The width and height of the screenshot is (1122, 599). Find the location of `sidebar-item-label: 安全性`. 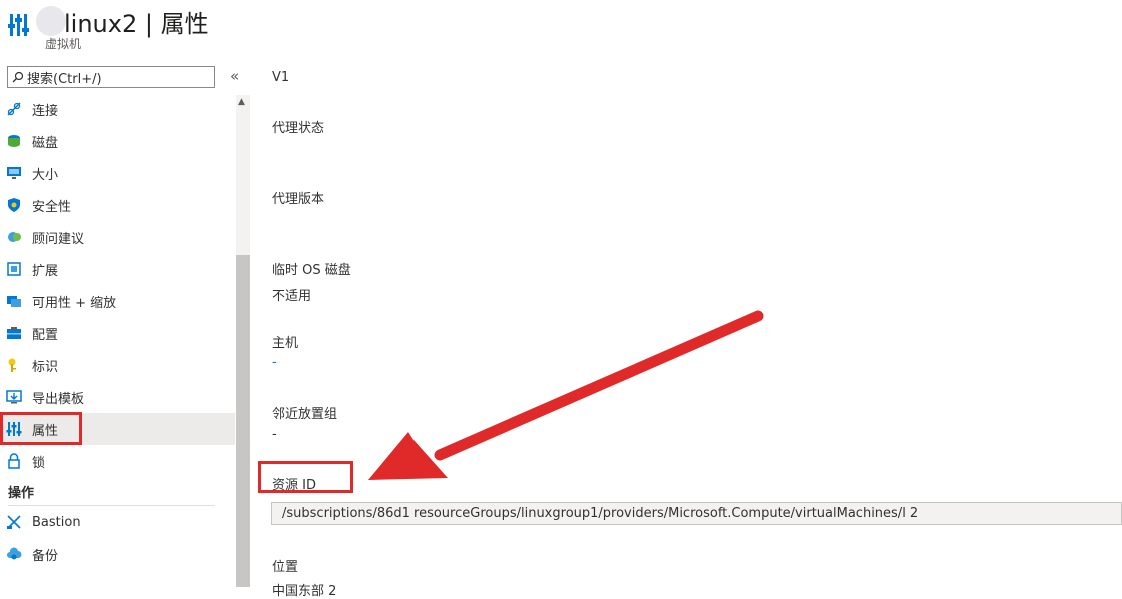

sidebar-item-label: 安全性 is located at coordinates (52, 207).